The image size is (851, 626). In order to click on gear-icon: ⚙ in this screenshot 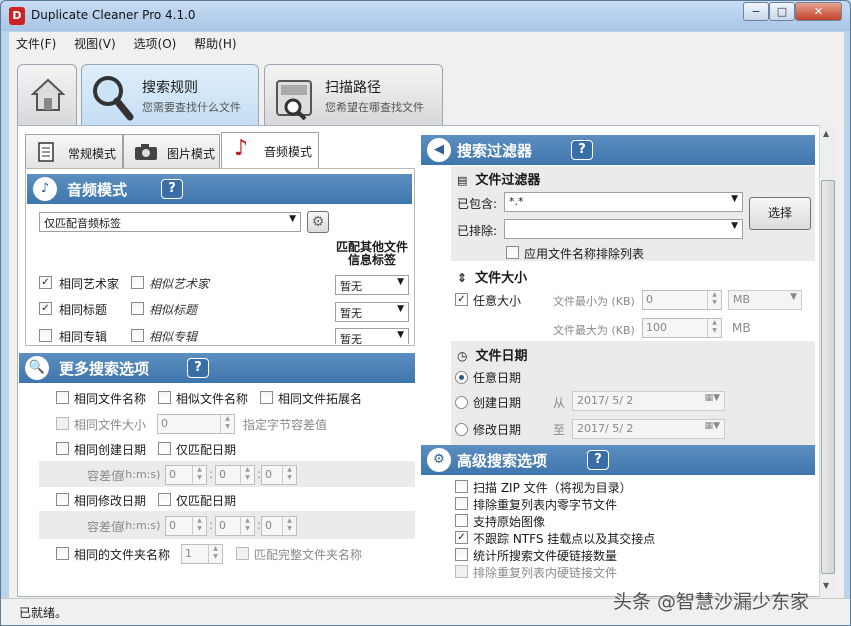, I will do `click(439, 460)`.